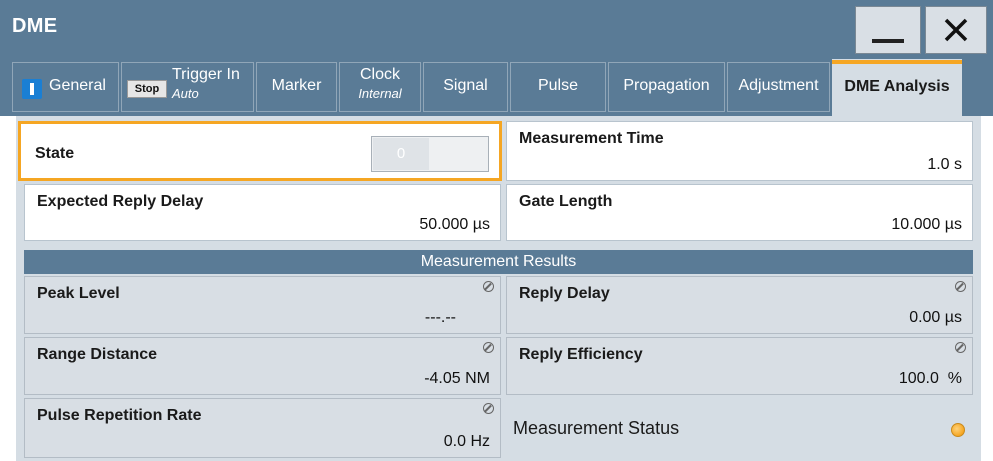 Image resolution: width=993 pixels, height=461 pixels. What do you see at coordinates (120, 201) in the screenshot?
I see `expected-reply-delay-label: Expected Reply Delay` at bounding box center [120, 201].